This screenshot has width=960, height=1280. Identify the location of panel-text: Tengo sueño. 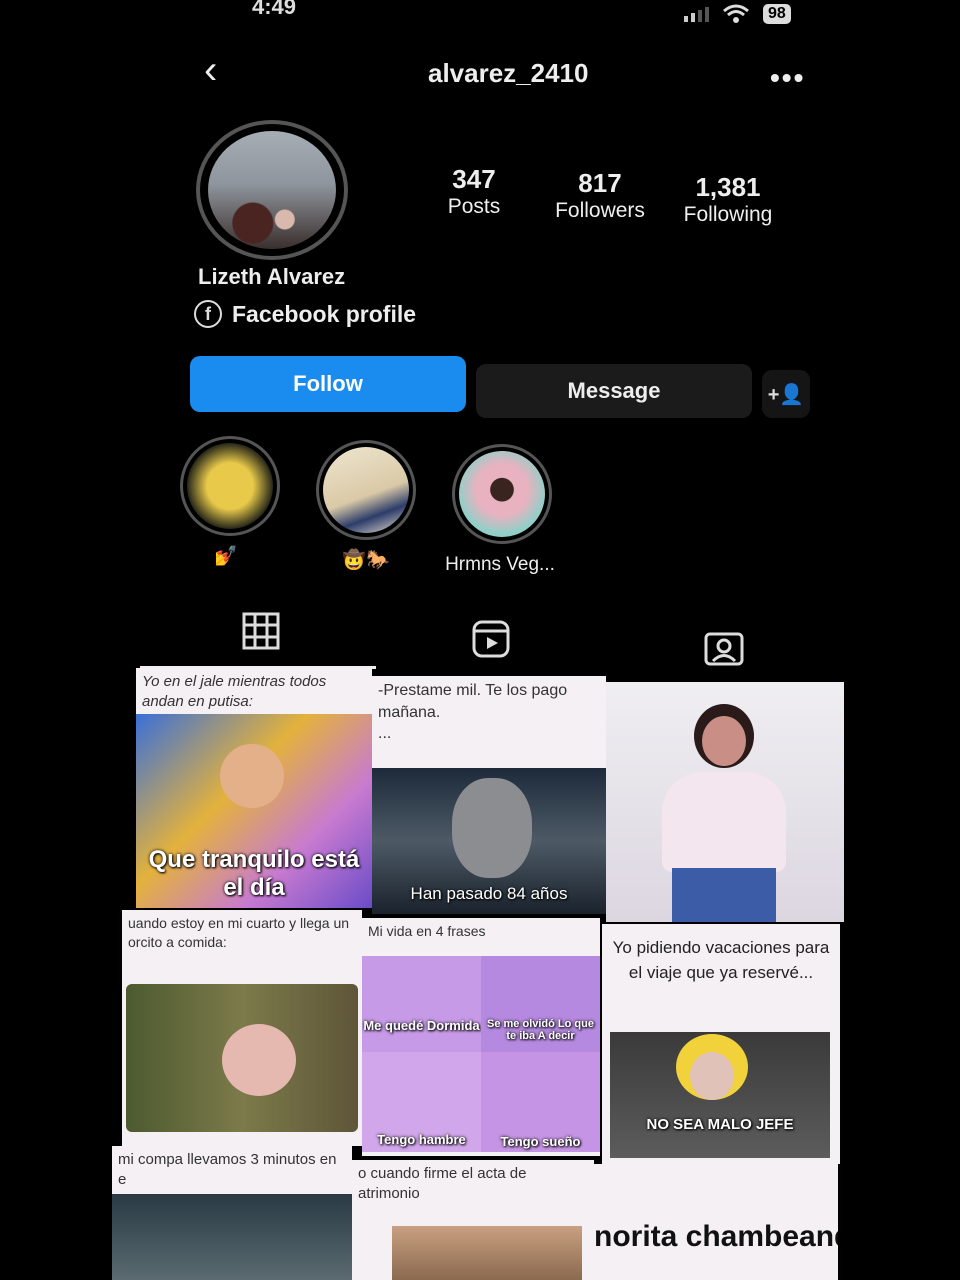
(540, 1141).